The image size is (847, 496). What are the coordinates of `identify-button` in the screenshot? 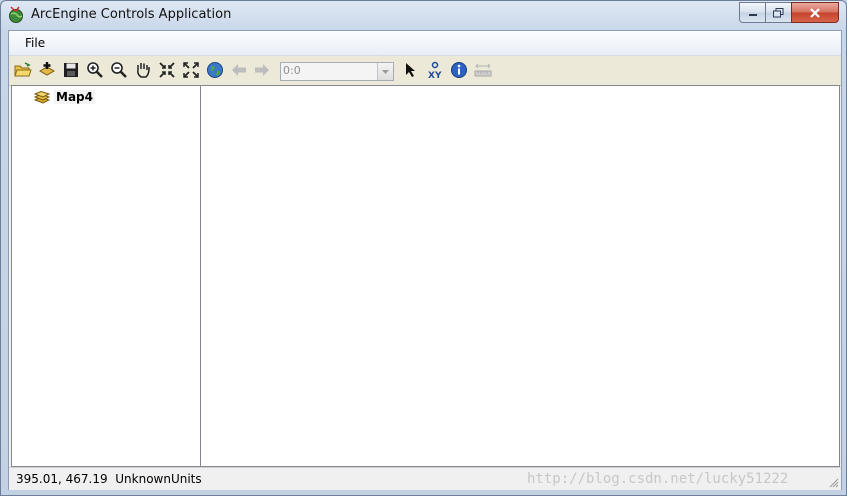 It's located at (459, 70).